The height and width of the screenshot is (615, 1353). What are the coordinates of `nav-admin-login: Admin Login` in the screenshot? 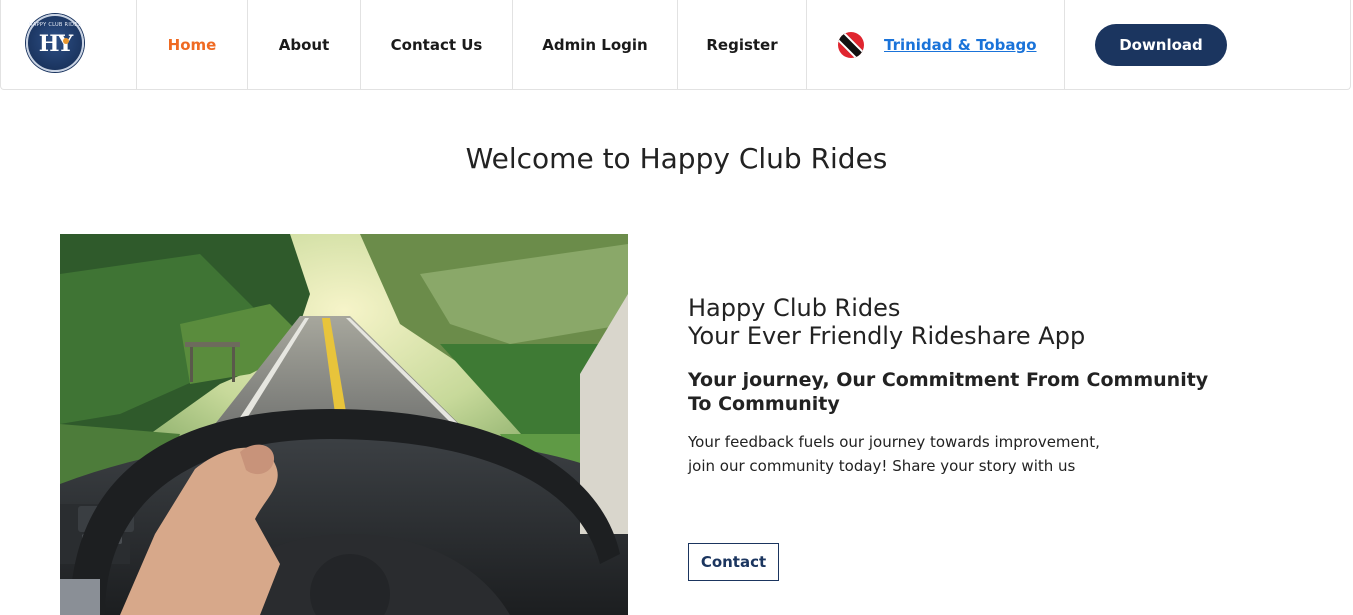 It's located at (595, 44).